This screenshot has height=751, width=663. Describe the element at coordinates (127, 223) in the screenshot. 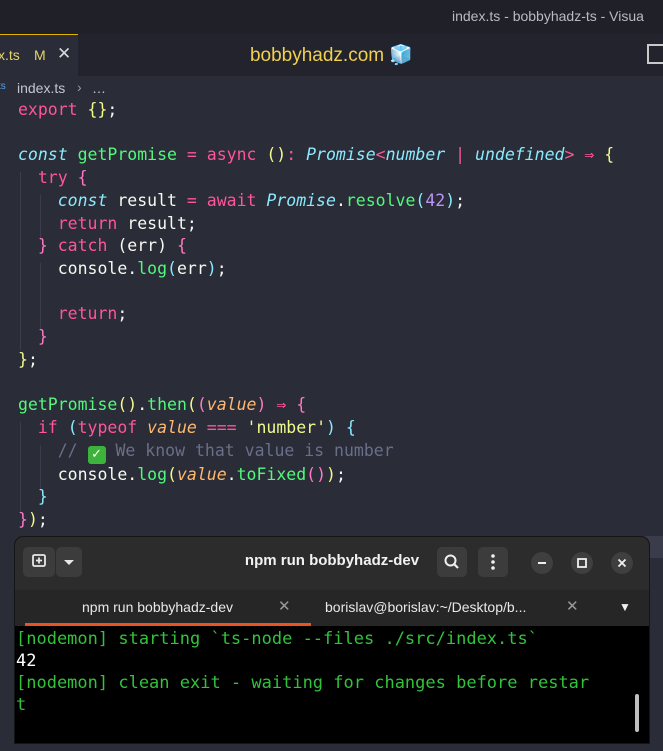

I see `code-line: return result;` at that location.